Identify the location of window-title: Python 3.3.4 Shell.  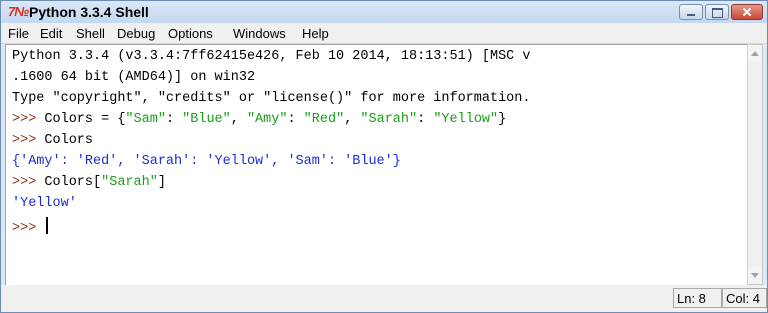
(89, 12).